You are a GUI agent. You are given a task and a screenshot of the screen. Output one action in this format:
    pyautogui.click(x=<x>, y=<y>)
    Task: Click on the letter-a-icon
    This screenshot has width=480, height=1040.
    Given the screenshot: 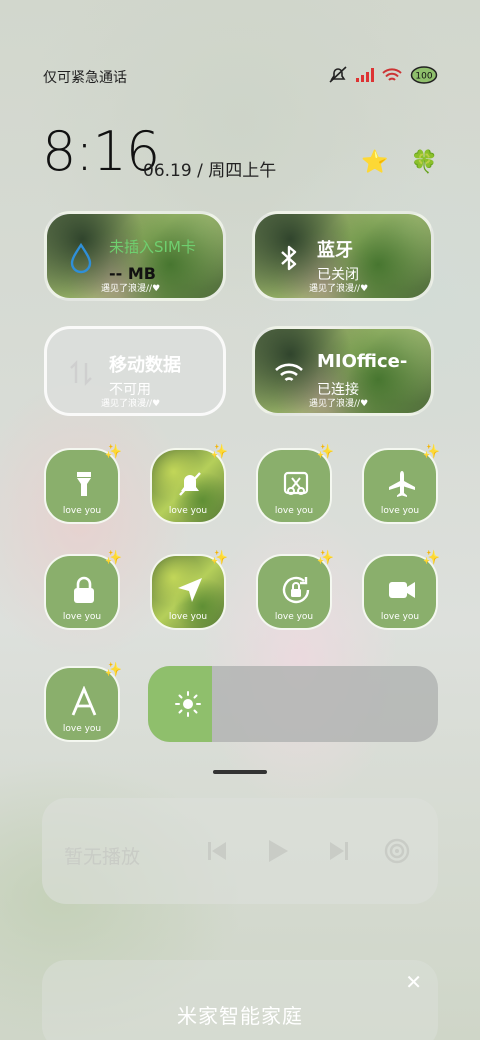 What is the action you would take?
    pyautogui.click(x=84, y=701)
    